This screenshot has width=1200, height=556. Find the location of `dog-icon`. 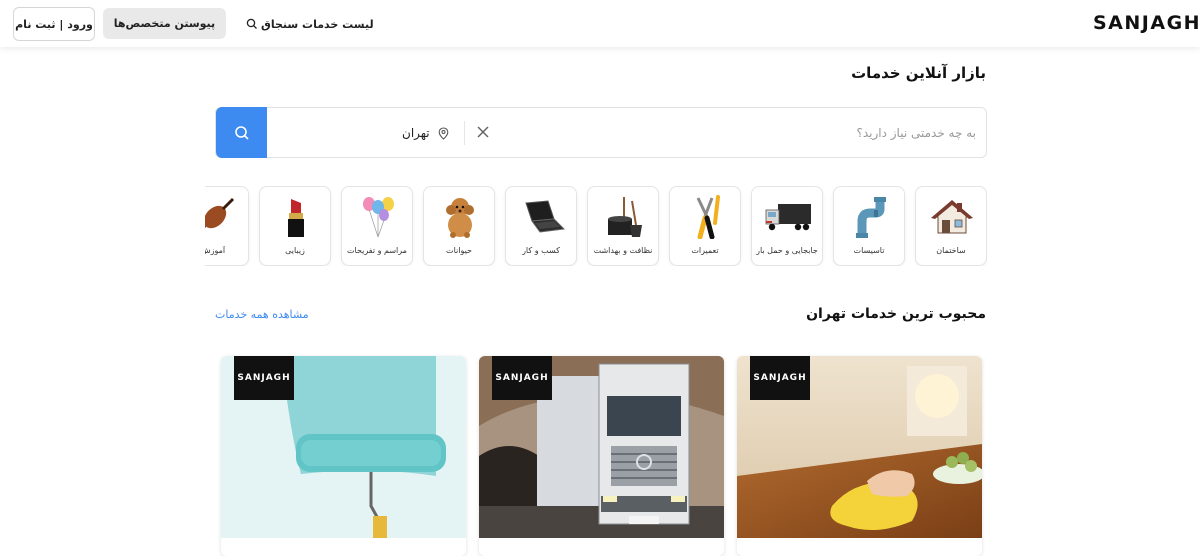

dog-icon is located at coordinates (460, 217).